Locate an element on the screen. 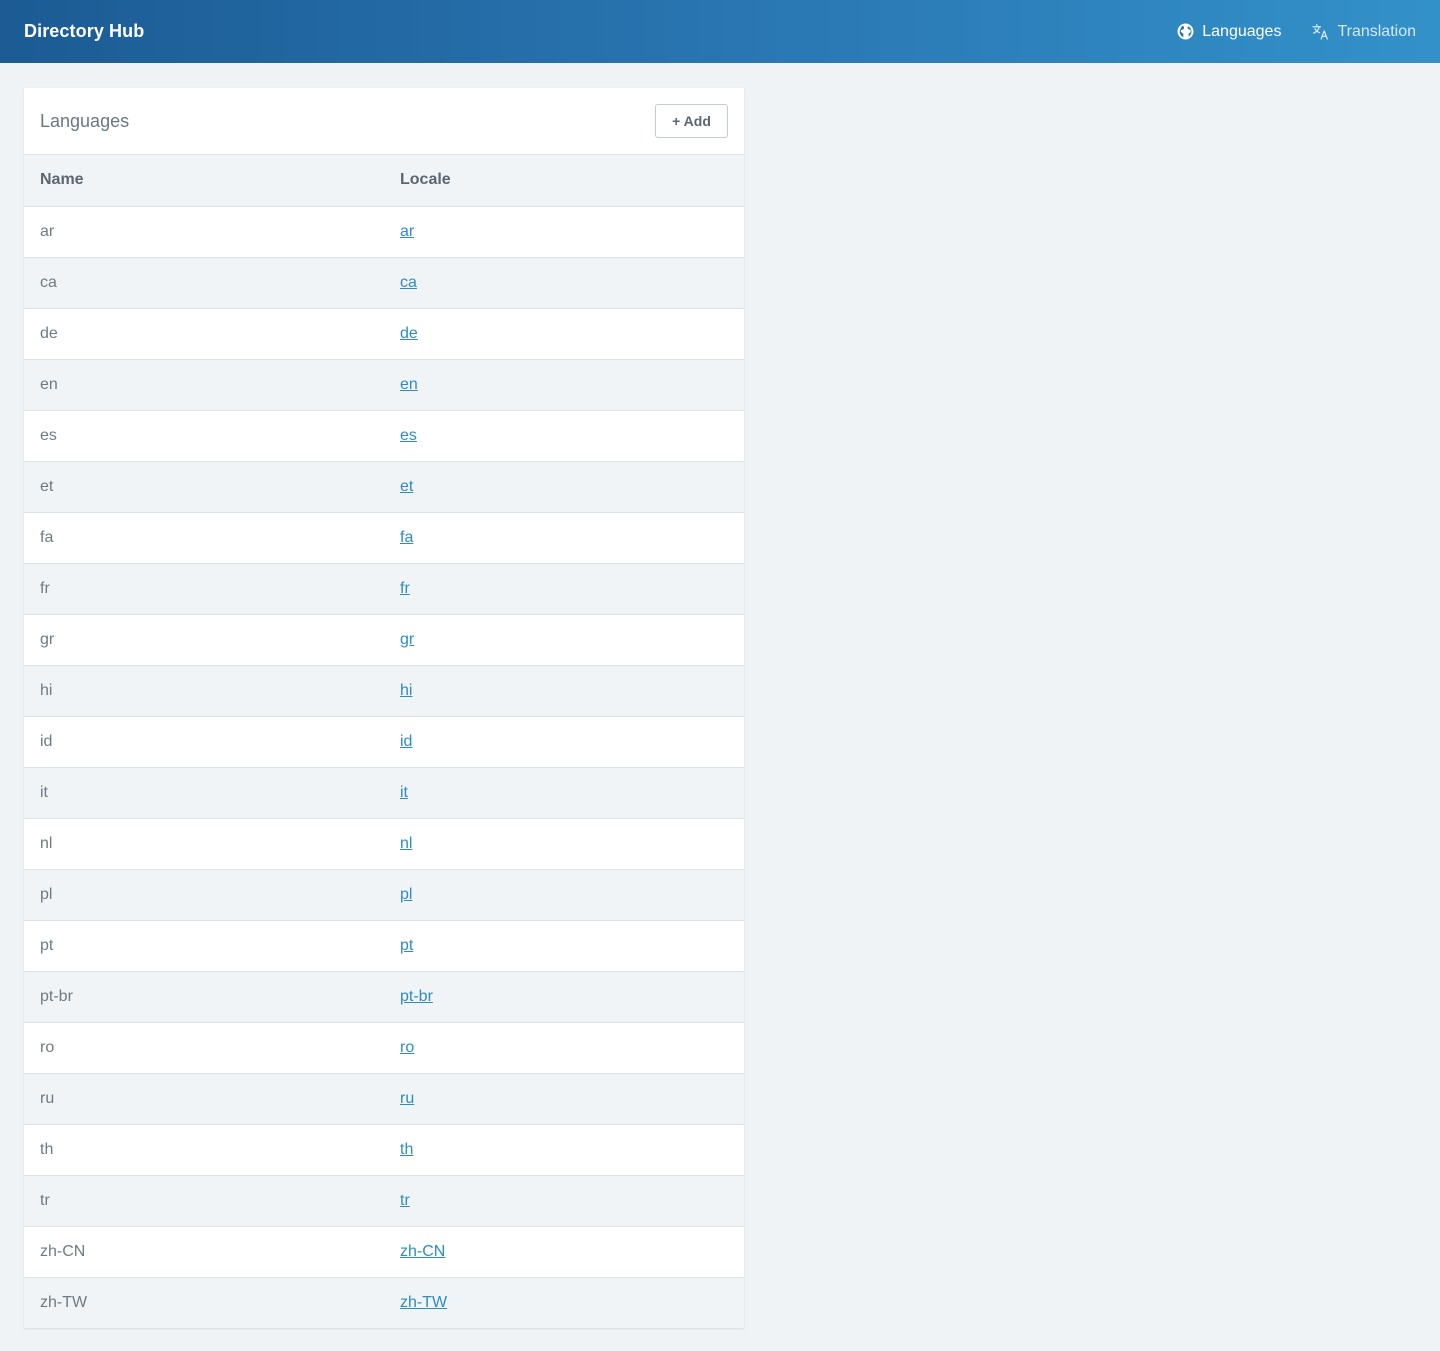 Image resolution: width=1440 pixels, height=1351 pixels. panel-title: Languages is located at coordinates (85, 120).